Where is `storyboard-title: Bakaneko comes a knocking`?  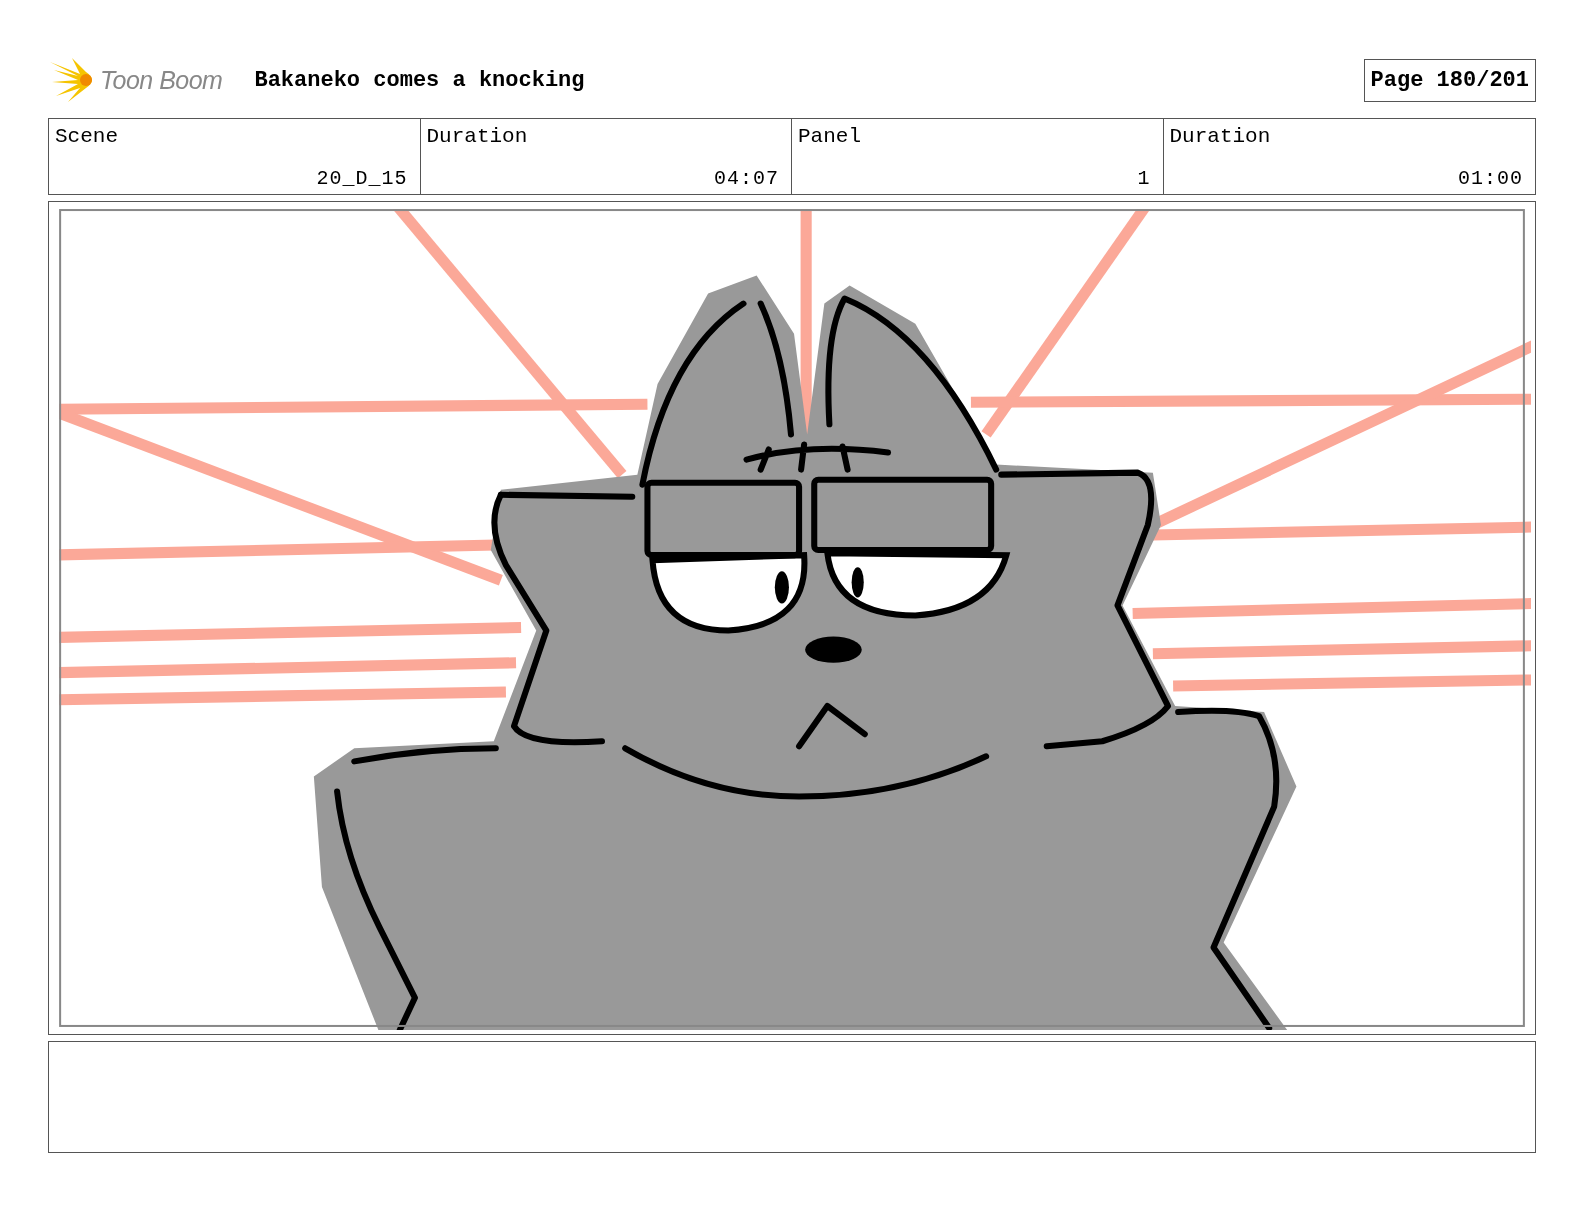 storyboard-title: Bakaneko comes a knocking is located at coordinates (420, 80).